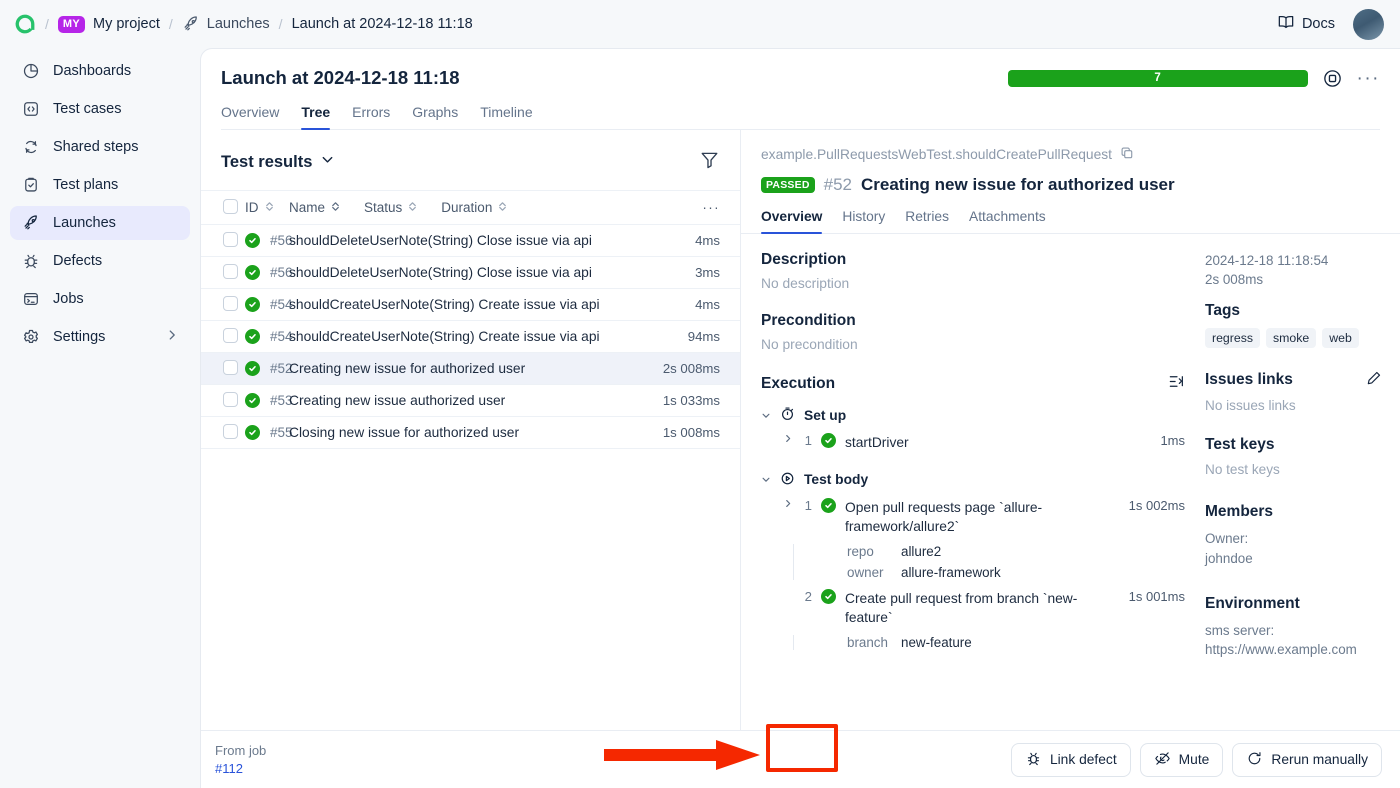 This screenshot has height=788, width=1400. I want to click on column-header-status: Status, so click(391, 207).